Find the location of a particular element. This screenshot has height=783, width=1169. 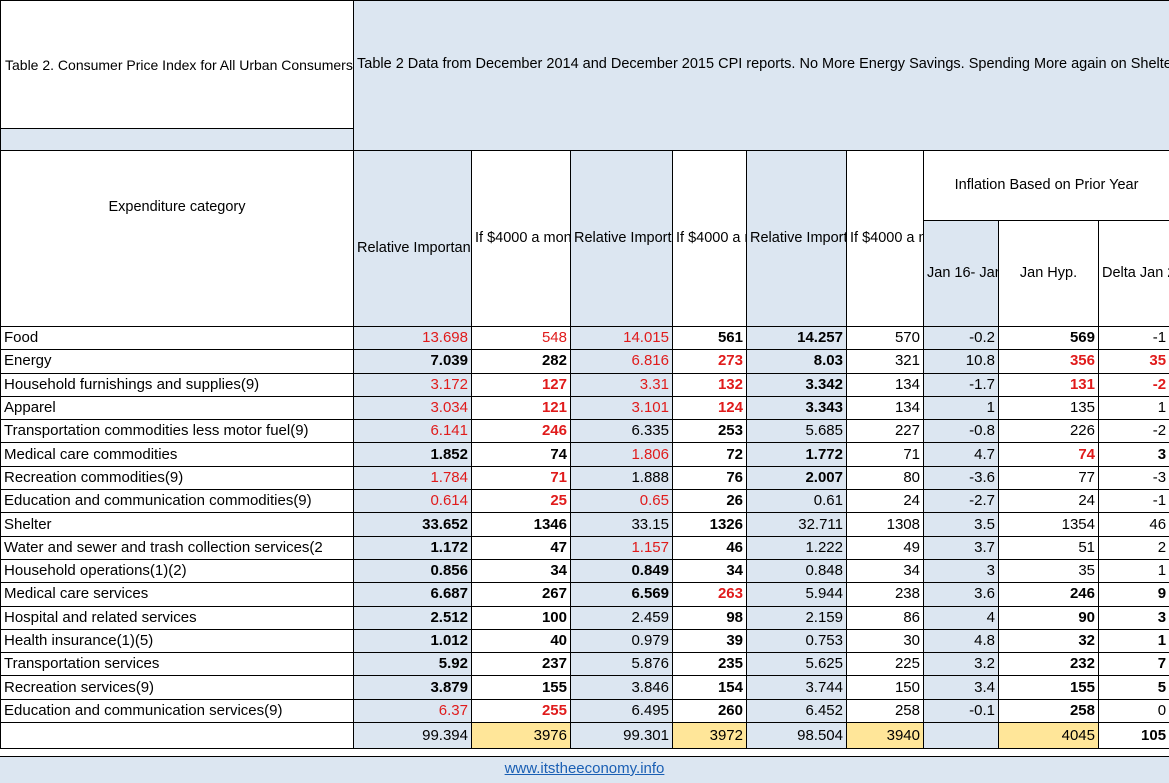

cell-spend-2014: 80 is located at coordinates (885, 477).